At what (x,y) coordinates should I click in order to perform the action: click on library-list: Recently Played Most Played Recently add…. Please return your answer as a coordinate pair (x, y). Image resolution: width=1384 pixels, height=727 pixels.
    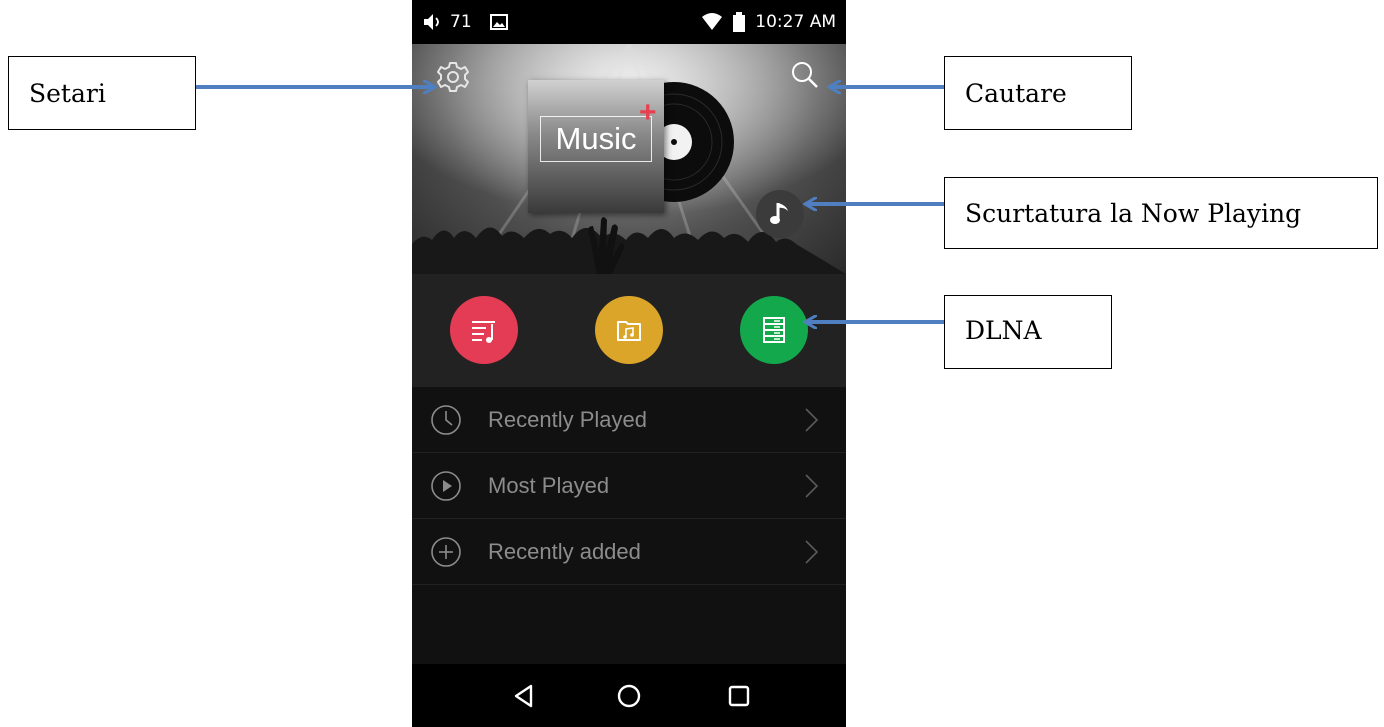
    Looking at the image, I should click on (629, 486).